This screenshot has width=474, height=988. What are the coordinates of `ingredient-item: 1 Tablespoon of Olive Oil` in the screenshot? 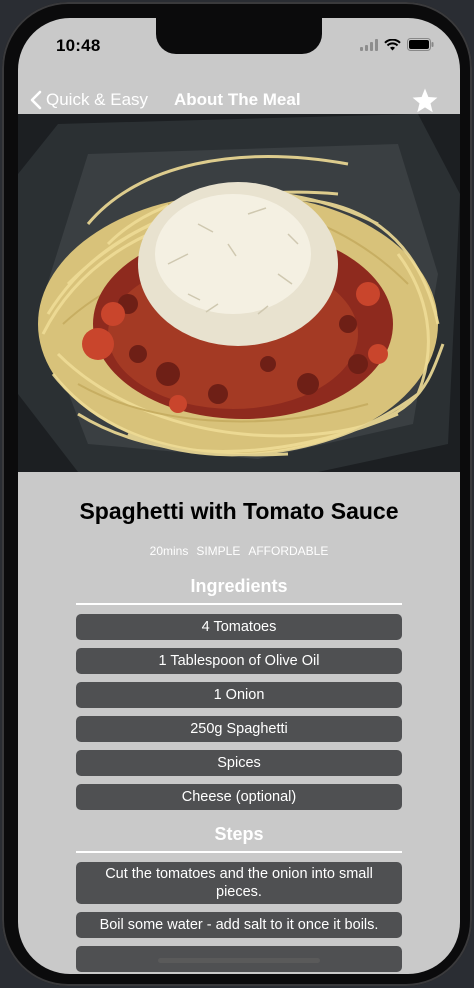 It's located at (239, 661).